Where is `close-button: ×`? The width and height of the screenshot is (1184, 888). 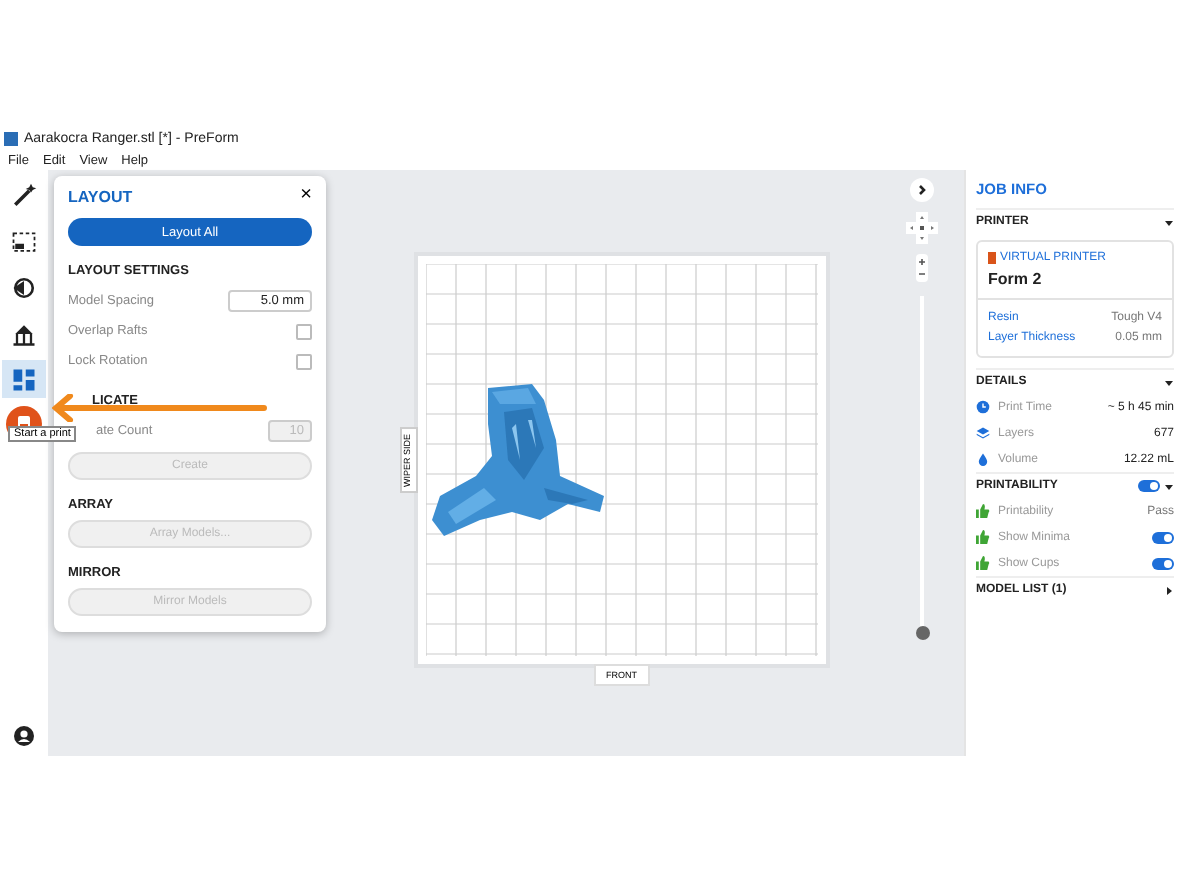 close-button: × is located at coordinates (306, 196).